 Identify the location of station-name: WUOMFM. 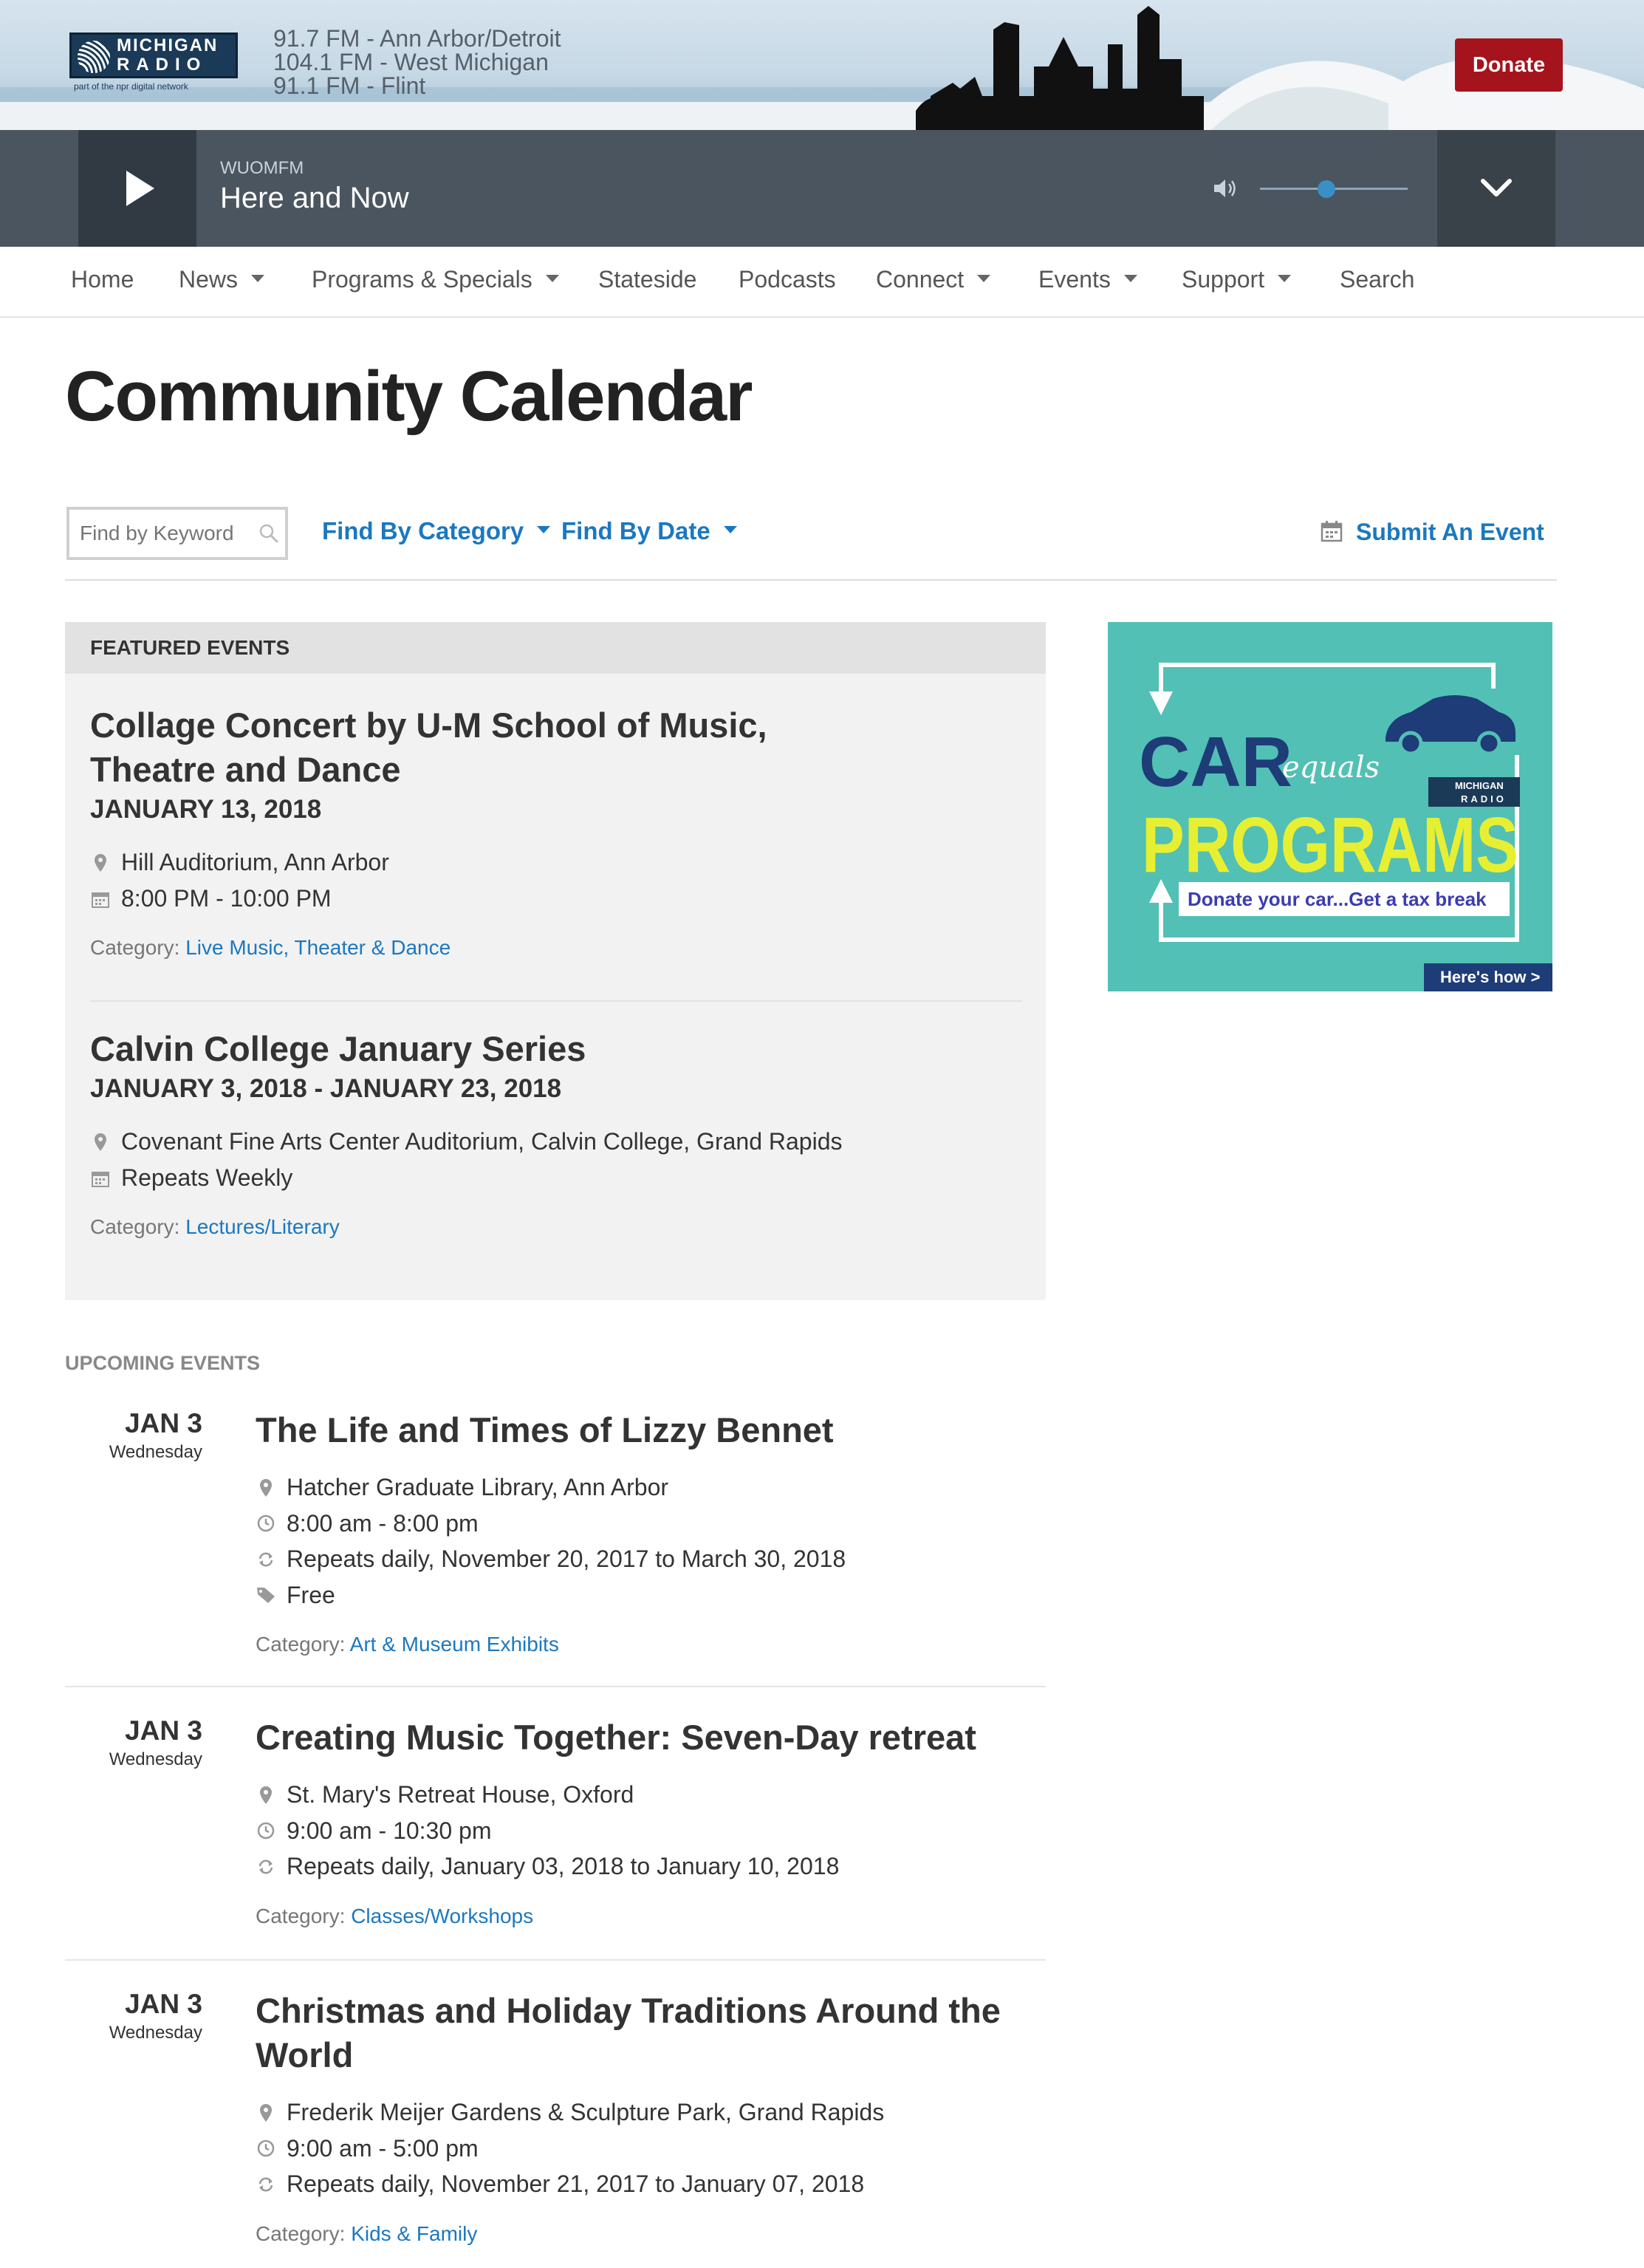
(262, 168).